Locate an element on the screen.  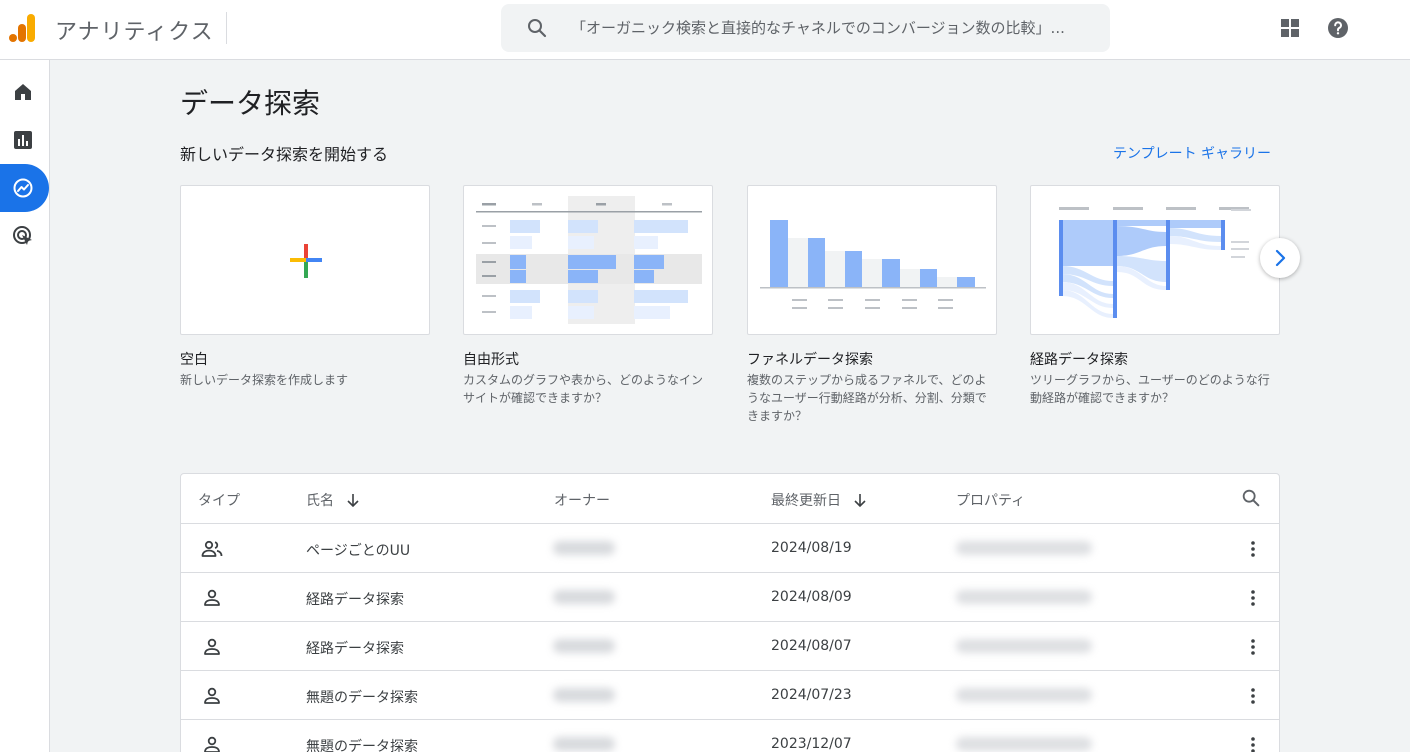
apps-grid-icon is located at coordinates (1290, 28).